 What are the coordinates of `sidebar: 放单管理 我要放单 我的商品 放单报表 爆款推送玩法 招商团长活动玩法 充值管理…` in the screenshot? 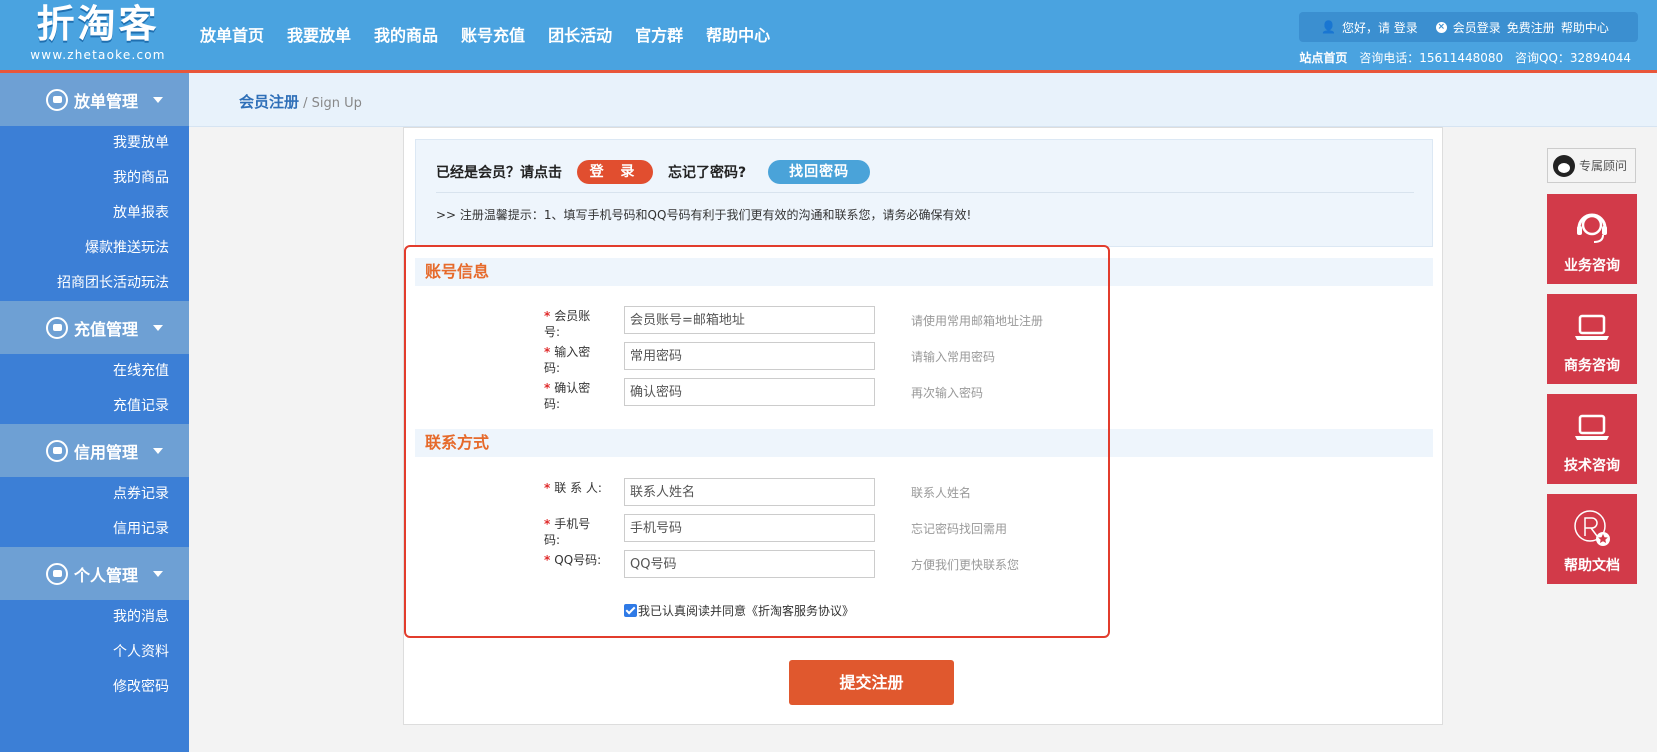 It's located at (94, 412).